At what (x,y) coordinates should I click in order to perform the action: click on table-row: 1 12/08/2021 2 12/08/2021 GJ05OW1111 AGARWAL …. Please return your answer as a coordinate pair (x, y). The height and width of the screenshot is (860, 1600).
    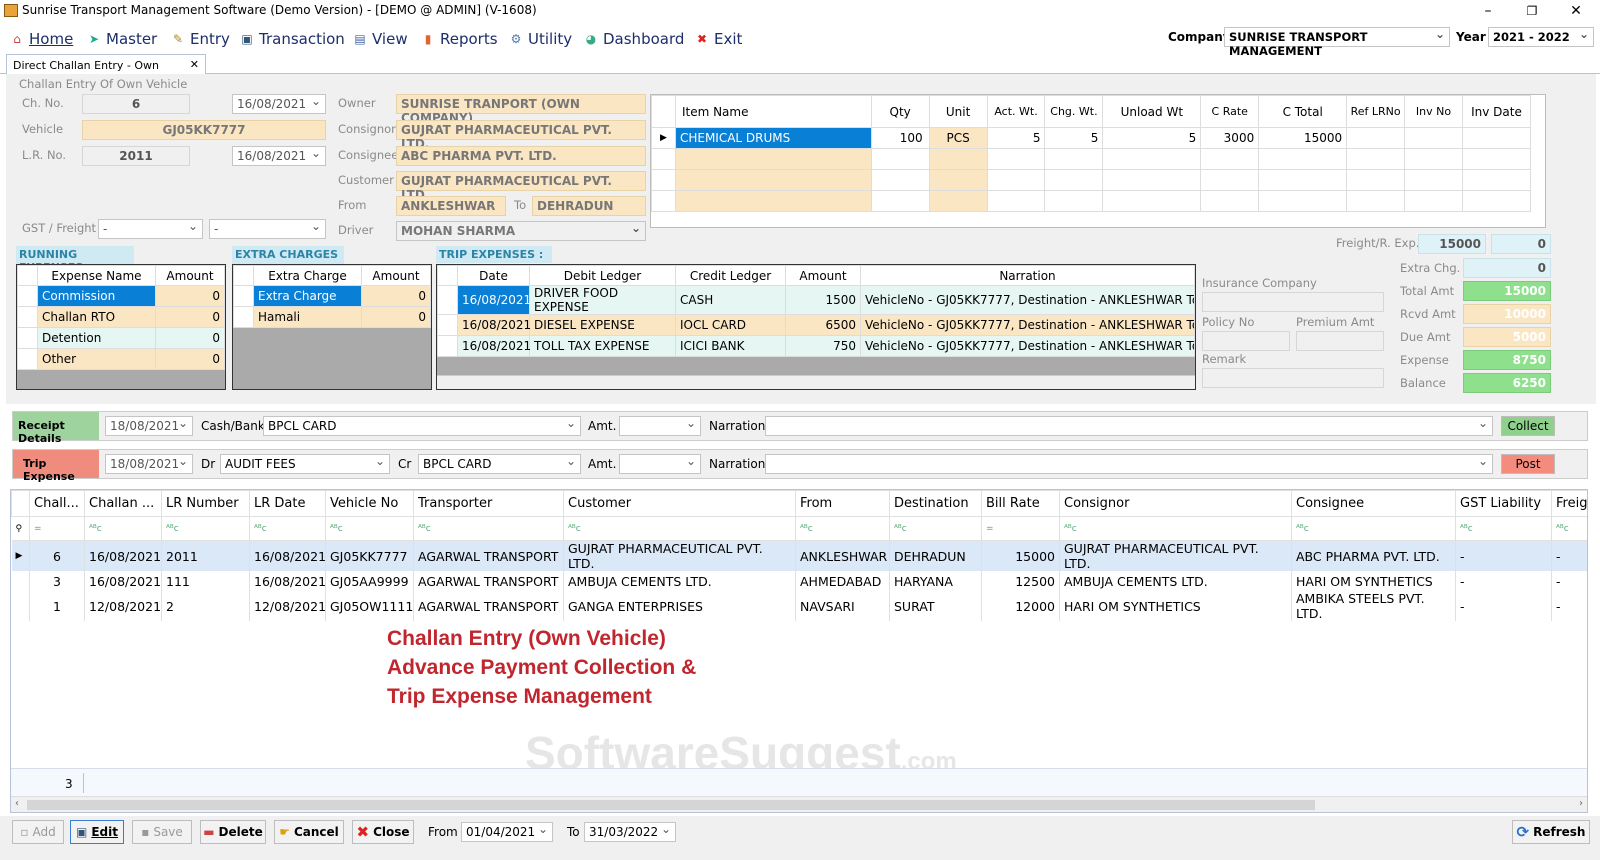
    Looking at the image, I should click on (799, 606).